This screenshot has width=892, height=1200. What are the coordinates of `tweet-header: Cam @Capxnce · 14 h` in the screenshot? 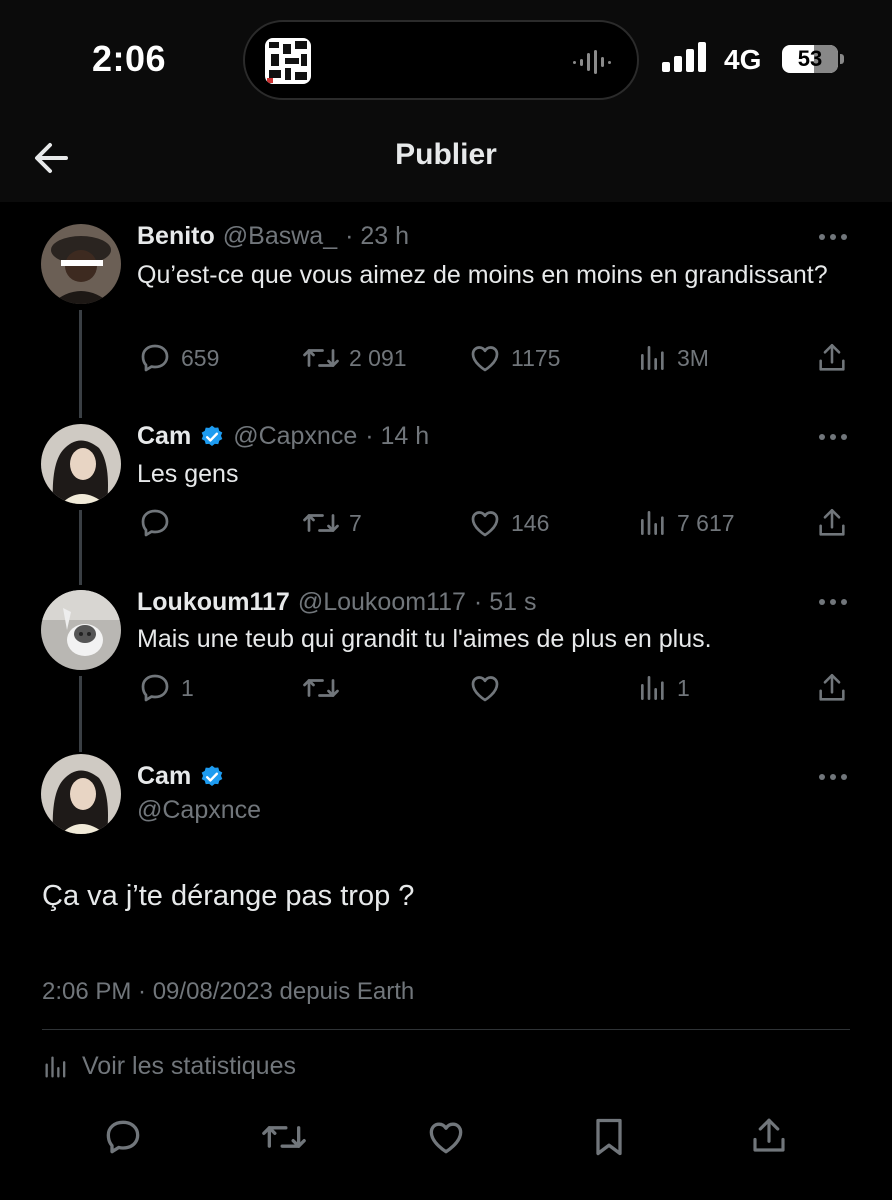 It's located at (283, 436).